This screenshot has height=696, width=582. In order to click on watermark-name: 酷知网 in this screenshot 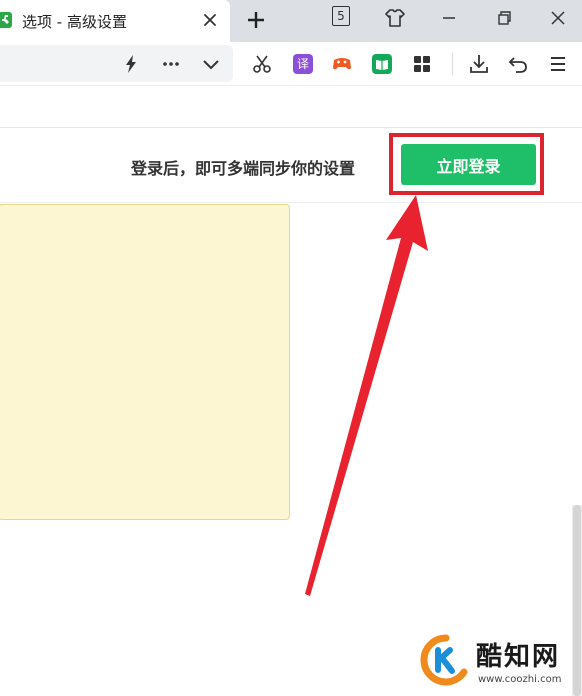, I will do `click(518, 657)`.